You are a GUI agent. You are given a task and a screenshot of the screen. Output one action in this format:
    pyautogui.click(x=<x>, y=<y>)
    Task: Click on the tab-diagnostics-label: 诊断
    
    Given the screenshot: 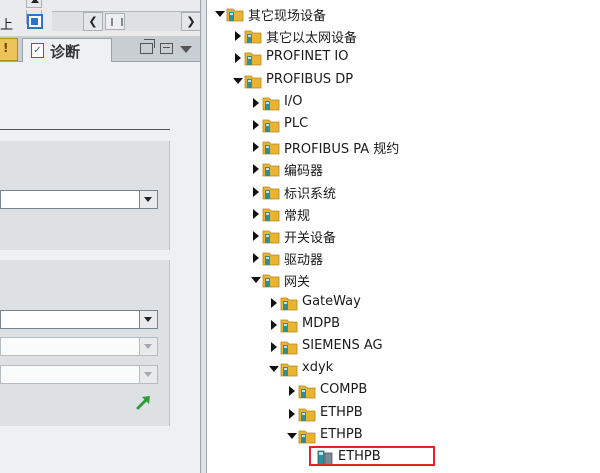 What is the action you would take?
    pyautogui.click(x=65, y=52)
    